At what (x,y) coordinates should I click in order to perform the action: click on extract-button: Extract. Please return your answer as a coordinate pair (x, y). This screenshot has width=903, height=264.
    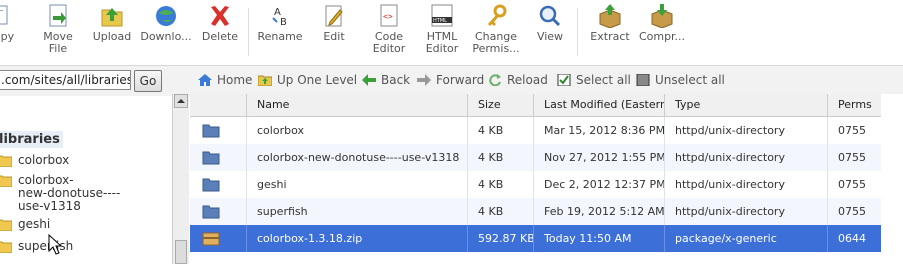
    Looking at the image, I should click on (610, 23).